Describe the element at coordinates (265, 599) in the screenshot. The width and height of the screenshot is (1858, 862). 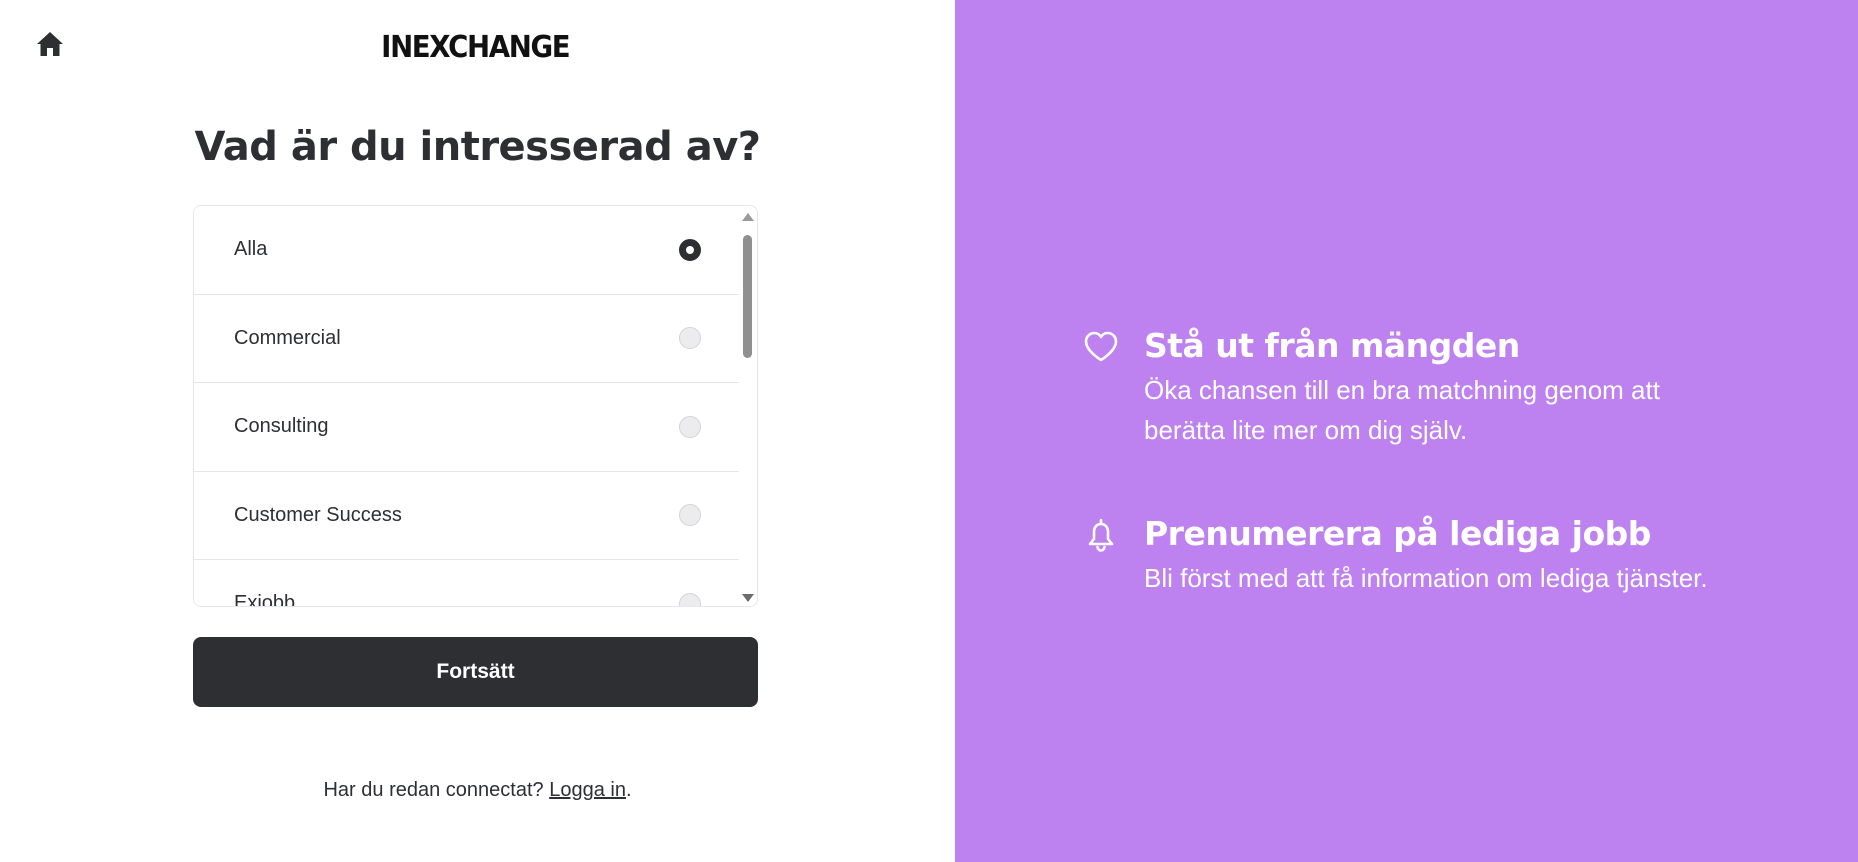
I see `option-label: Exjobb` at that location.